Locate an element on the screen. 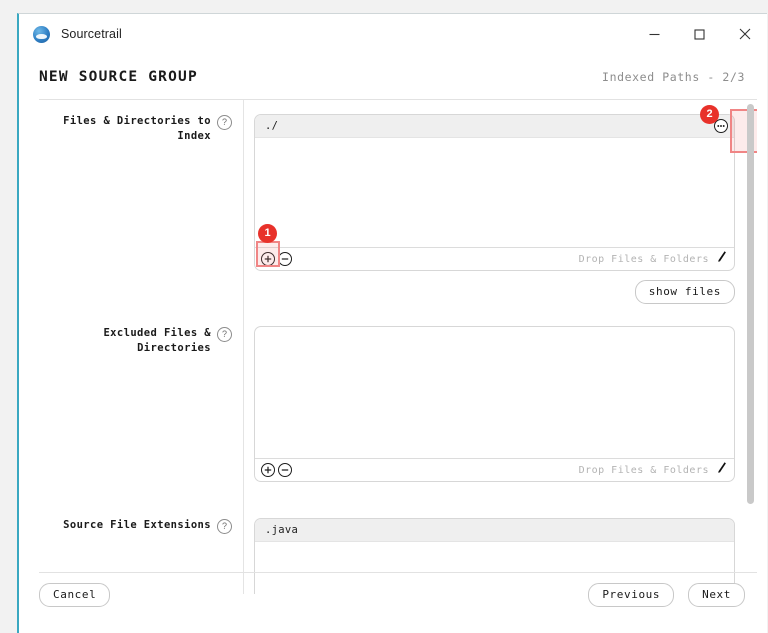 This screenshot has height=633, width=768. form-column-divider is located at coordinates (243, 347).